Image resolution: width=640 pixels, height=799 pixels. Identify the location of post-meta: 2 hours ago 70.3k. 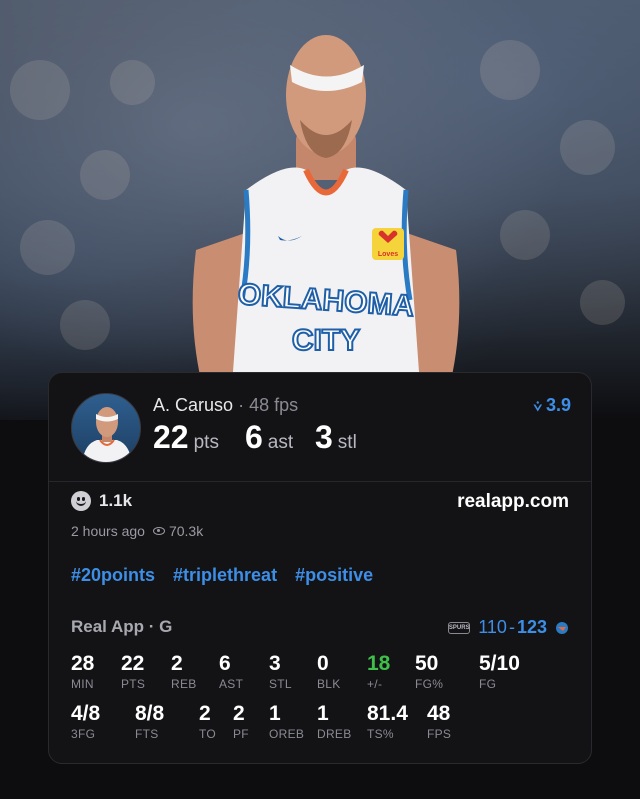
(137, 531).